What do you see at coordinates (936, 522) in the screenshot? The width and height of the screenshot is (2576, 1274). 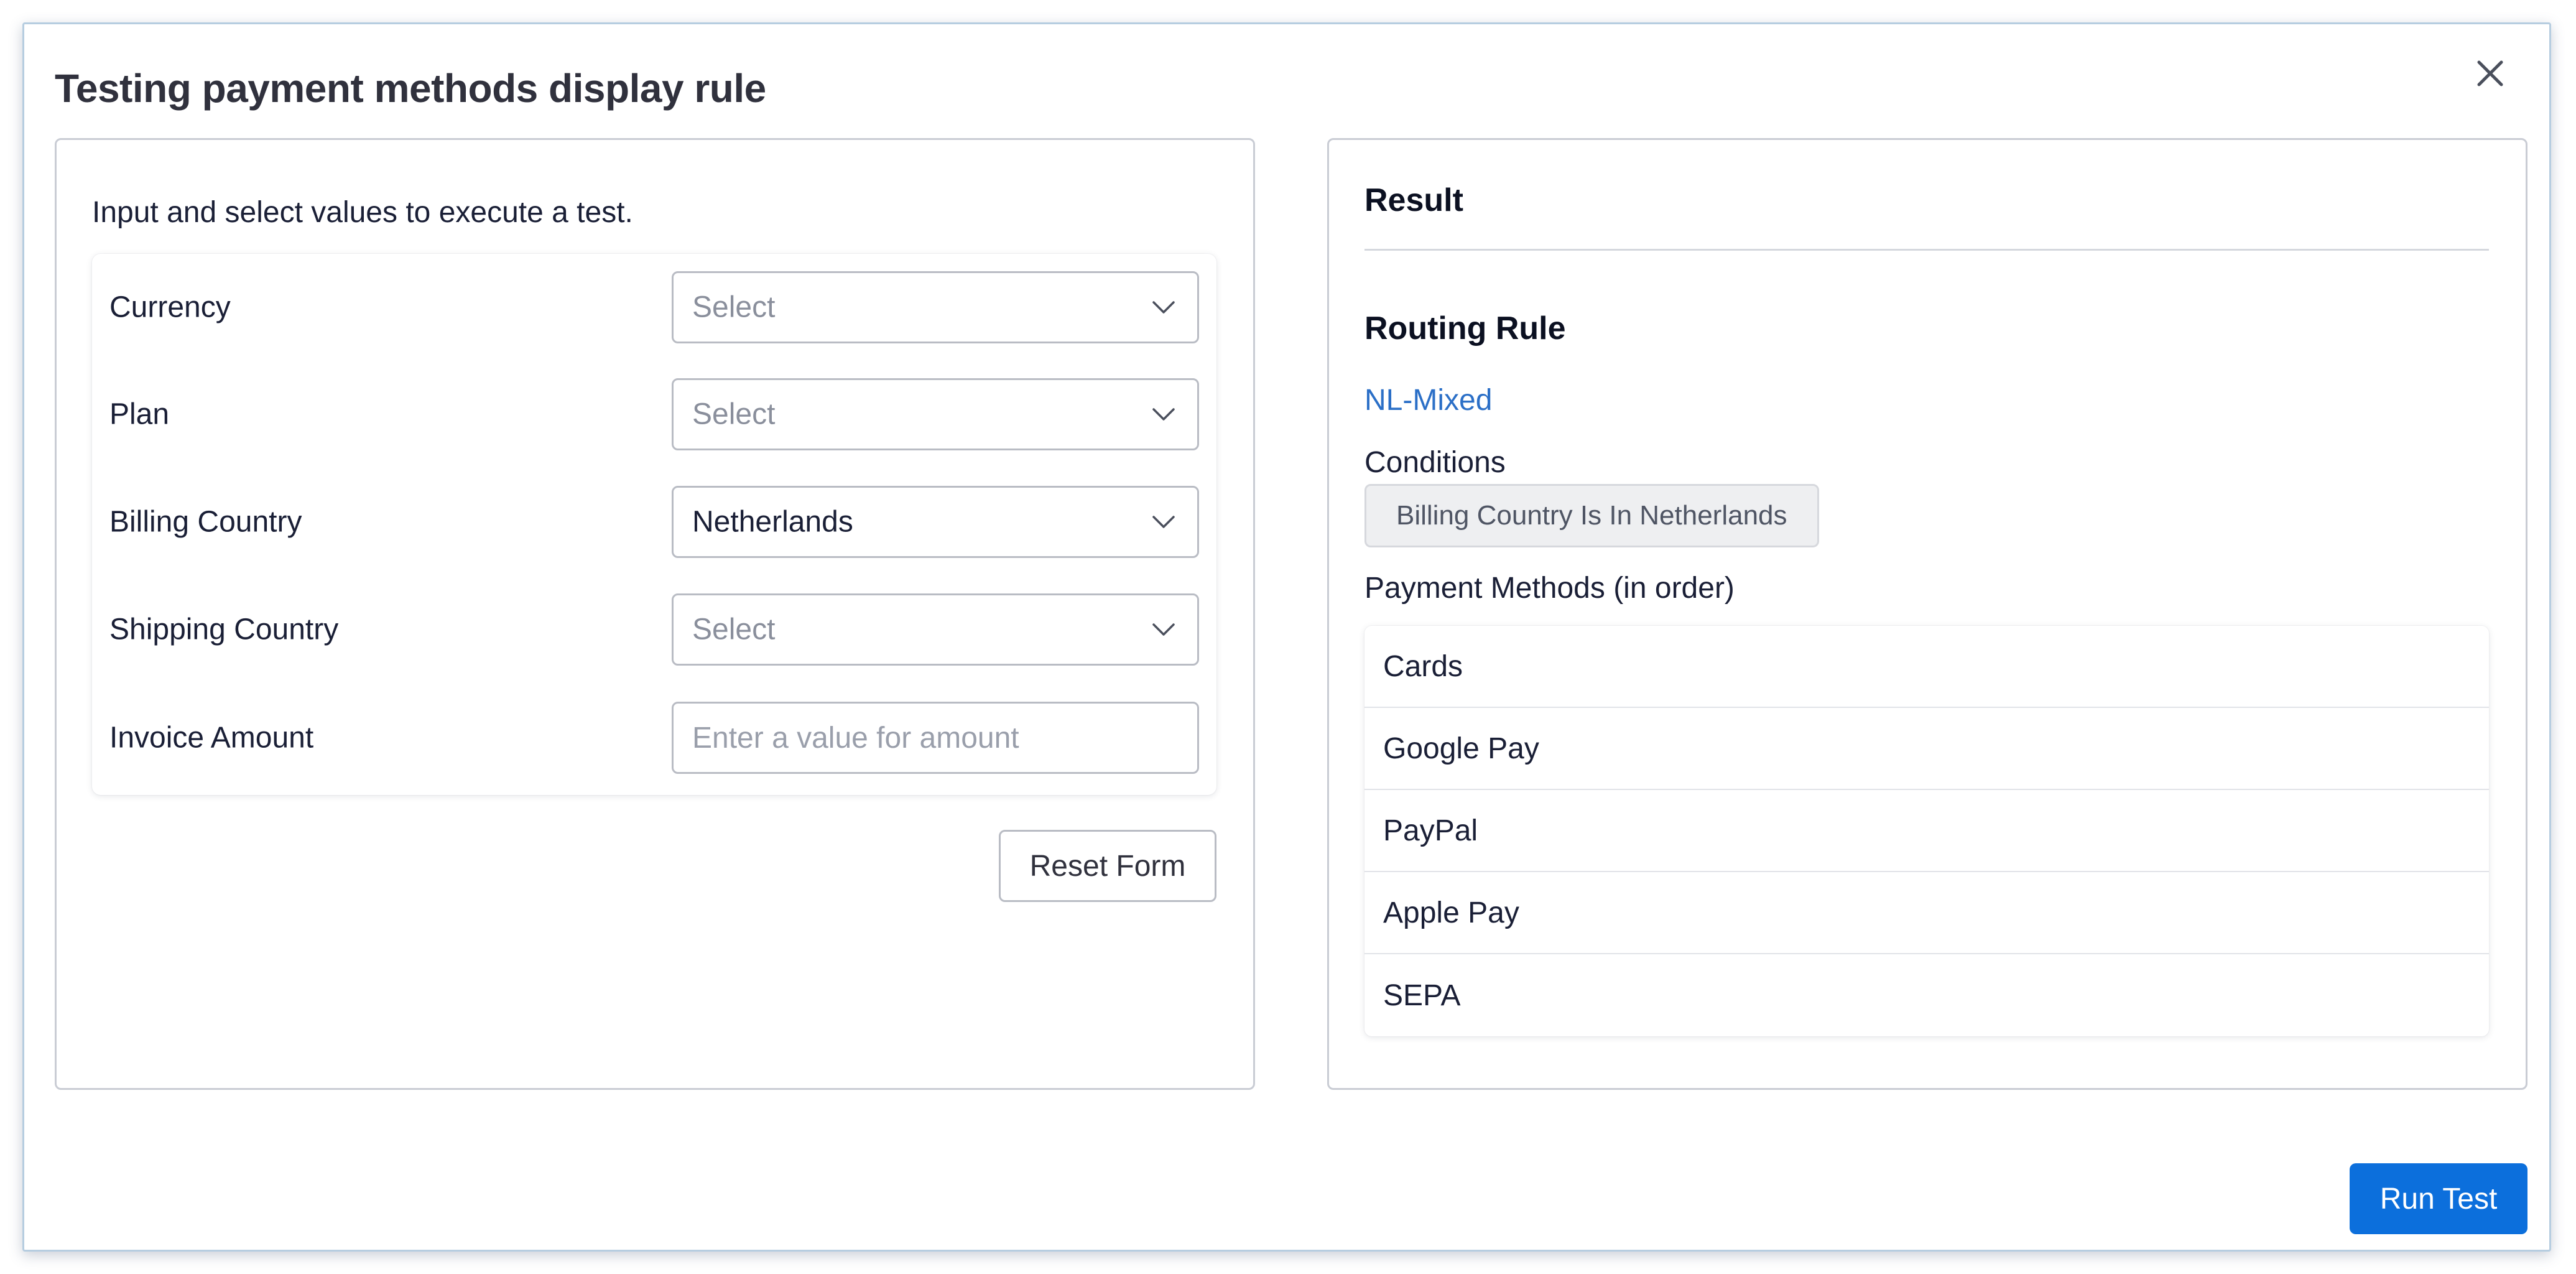 I see `billing-country-select: Netherlands` at bounding box center [936, 522].